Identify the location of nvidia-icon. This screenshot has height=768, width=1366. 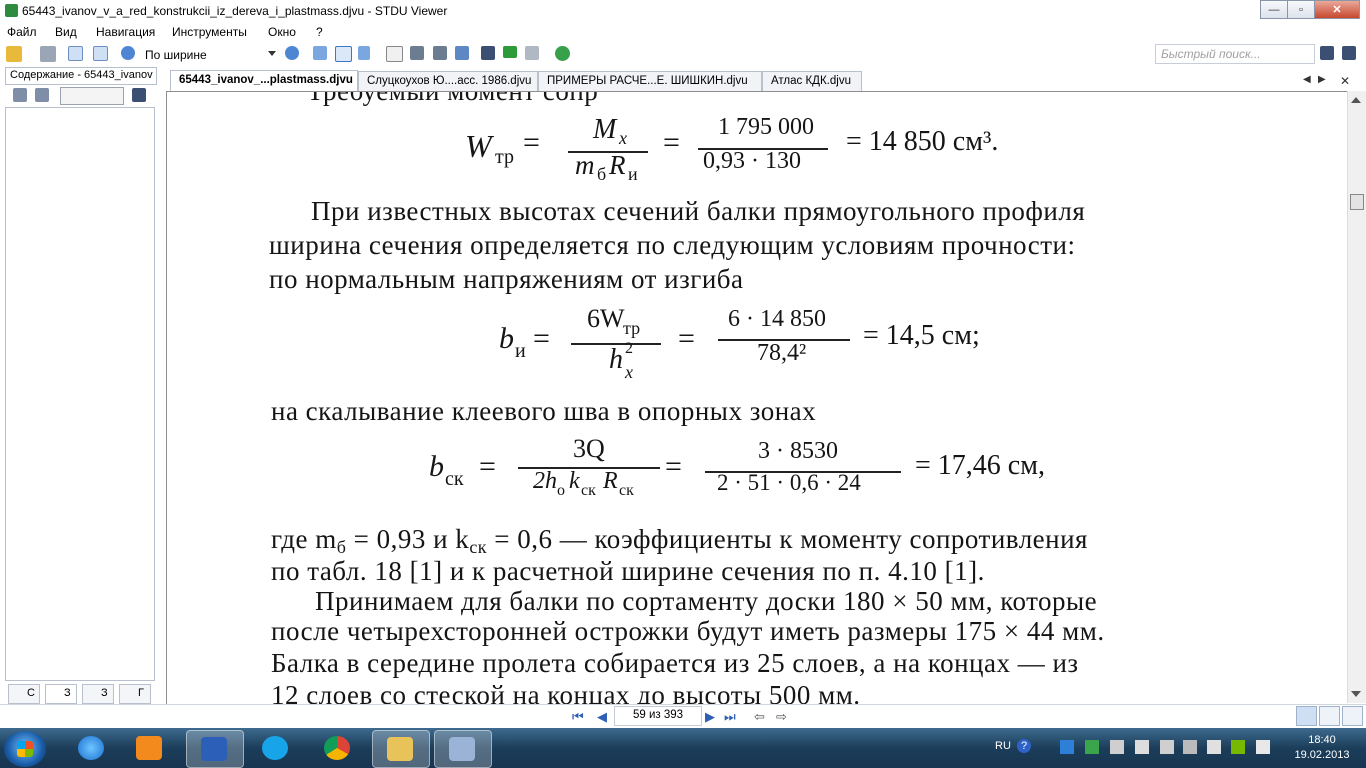
(1238, 747).